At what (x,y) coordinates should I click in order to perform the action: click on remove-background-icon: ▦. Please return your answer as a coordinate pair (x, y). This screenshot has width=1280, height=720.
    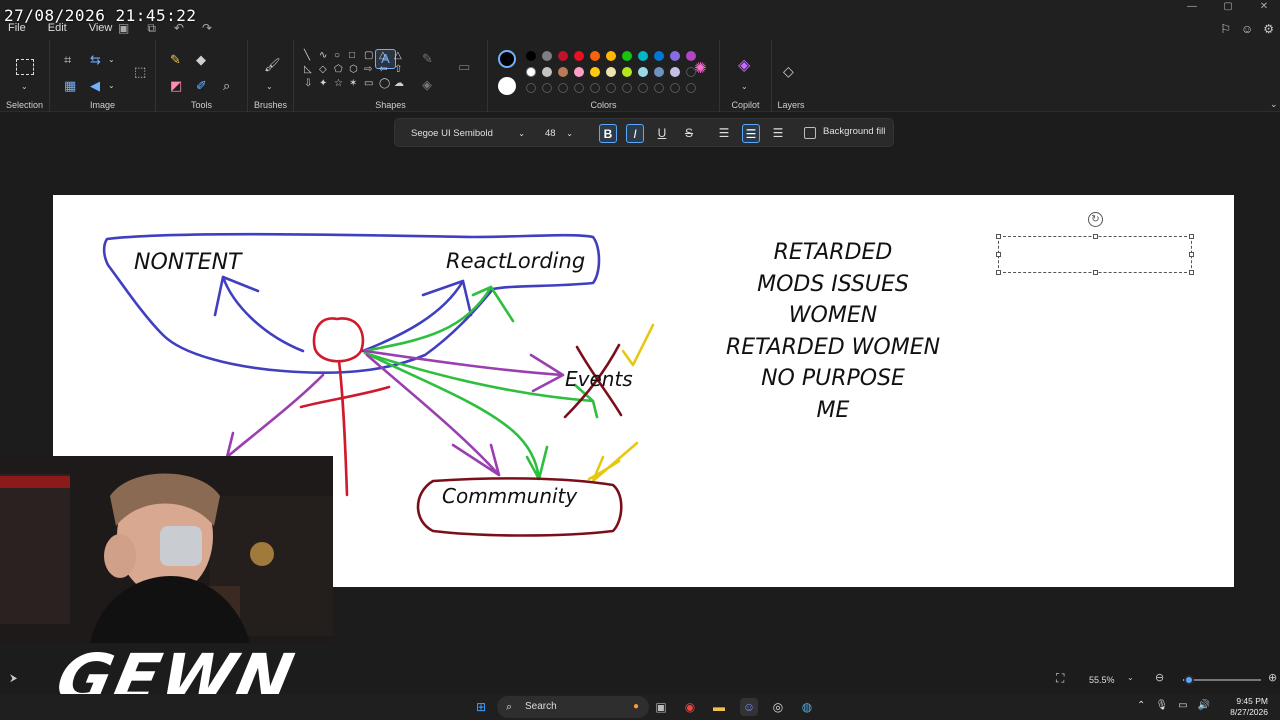
    Looking at the image, I should click on (70, 86).